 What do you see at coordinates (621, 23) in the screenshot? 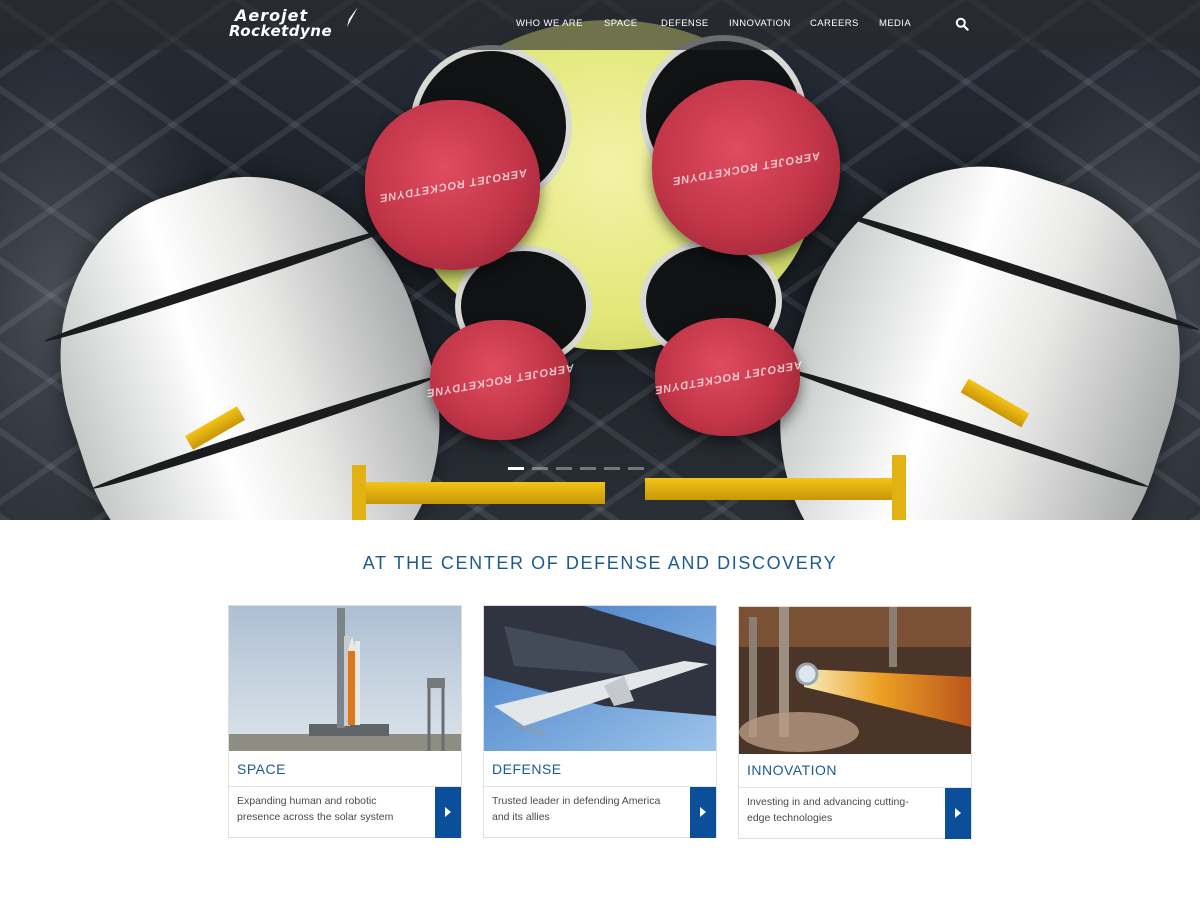
I see `nav-item-space: SPACE` at bounding box center [621, 23].